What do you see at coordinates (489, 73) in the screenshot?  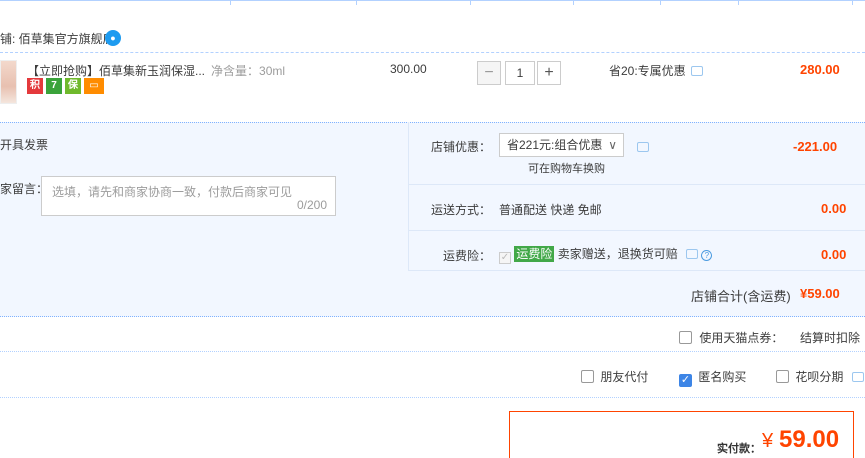 I see `quantity-decrease-button: −` at bounding box center [489, 73].